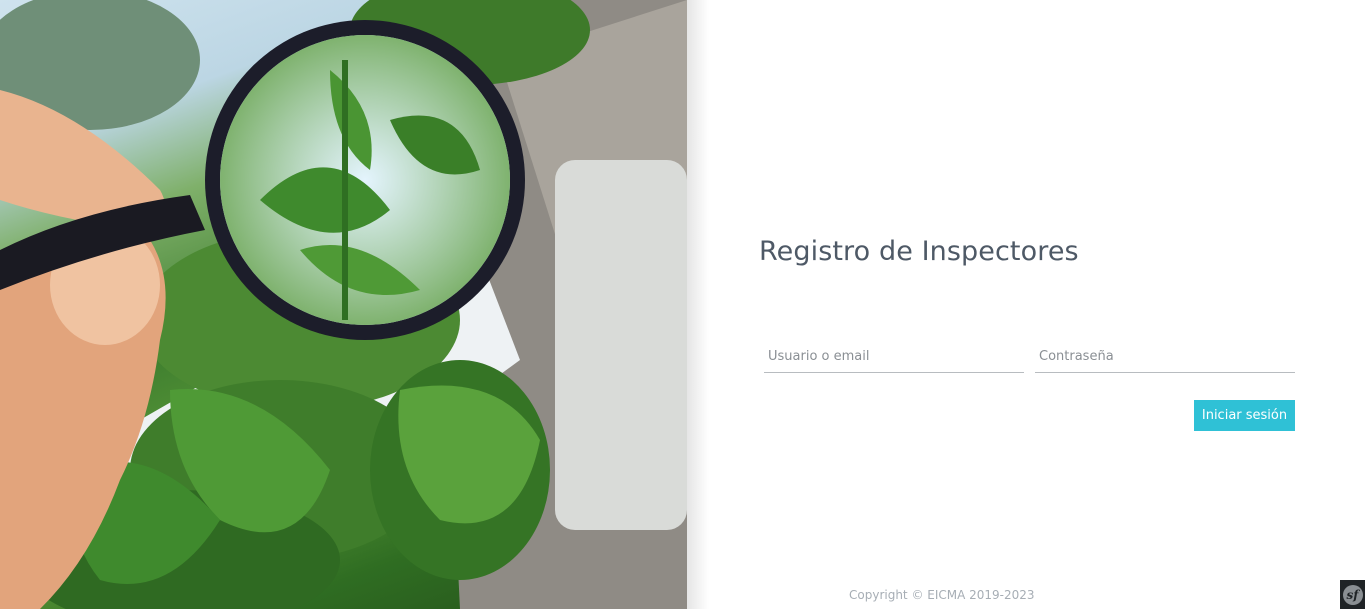  What do you see at coordinates (919, 251) in the screenshot?
I see `page-title: Registro de Inspectores` at bounding box center [919, 251].